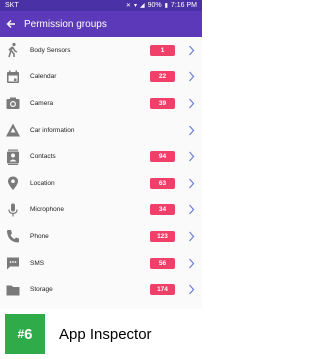  I want to click on sms-icon, so click(13, 263).